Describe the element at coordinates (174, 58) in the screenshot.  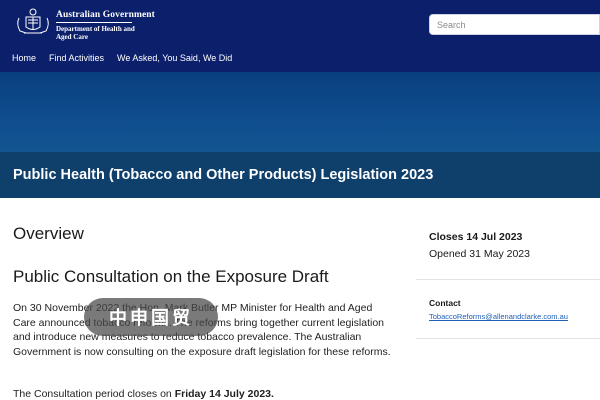
I see `nav-item-we-asked: We Asked, You Said, We Did` at that location.